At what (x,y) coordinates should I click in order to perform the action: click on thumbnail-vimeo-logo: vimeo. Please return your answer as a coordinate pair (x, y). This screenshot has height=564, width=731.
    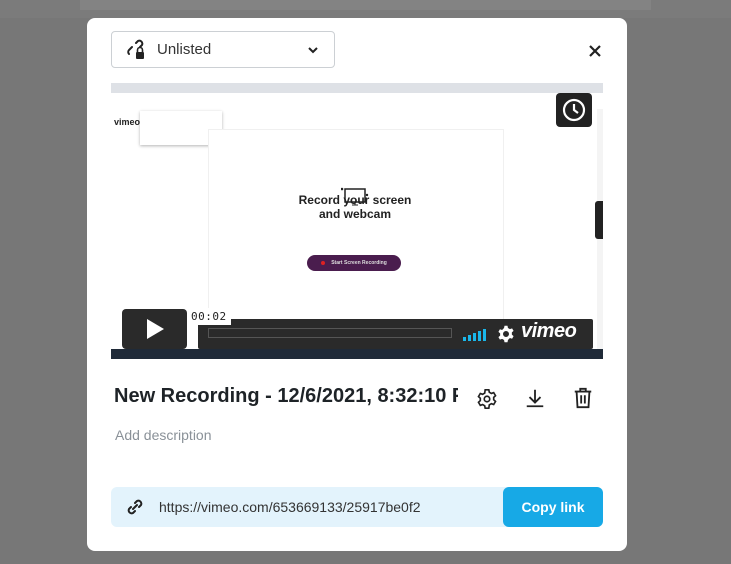
    Looking at the image, I should click on (127, 122).